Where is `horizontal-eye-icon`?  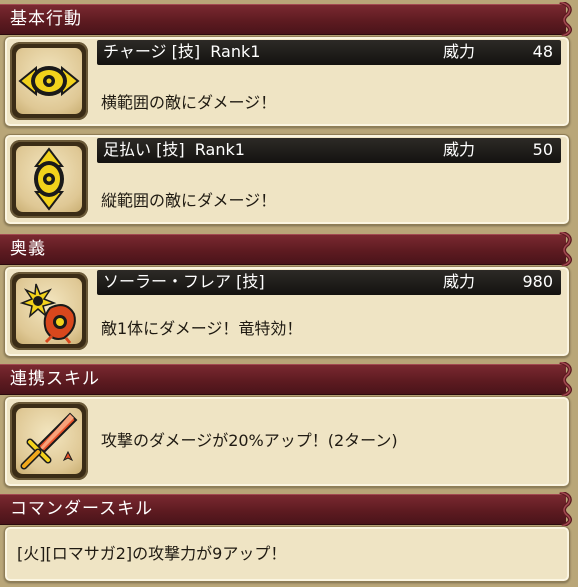 horizontal-eye-icon is located at coordinates (49, 81).